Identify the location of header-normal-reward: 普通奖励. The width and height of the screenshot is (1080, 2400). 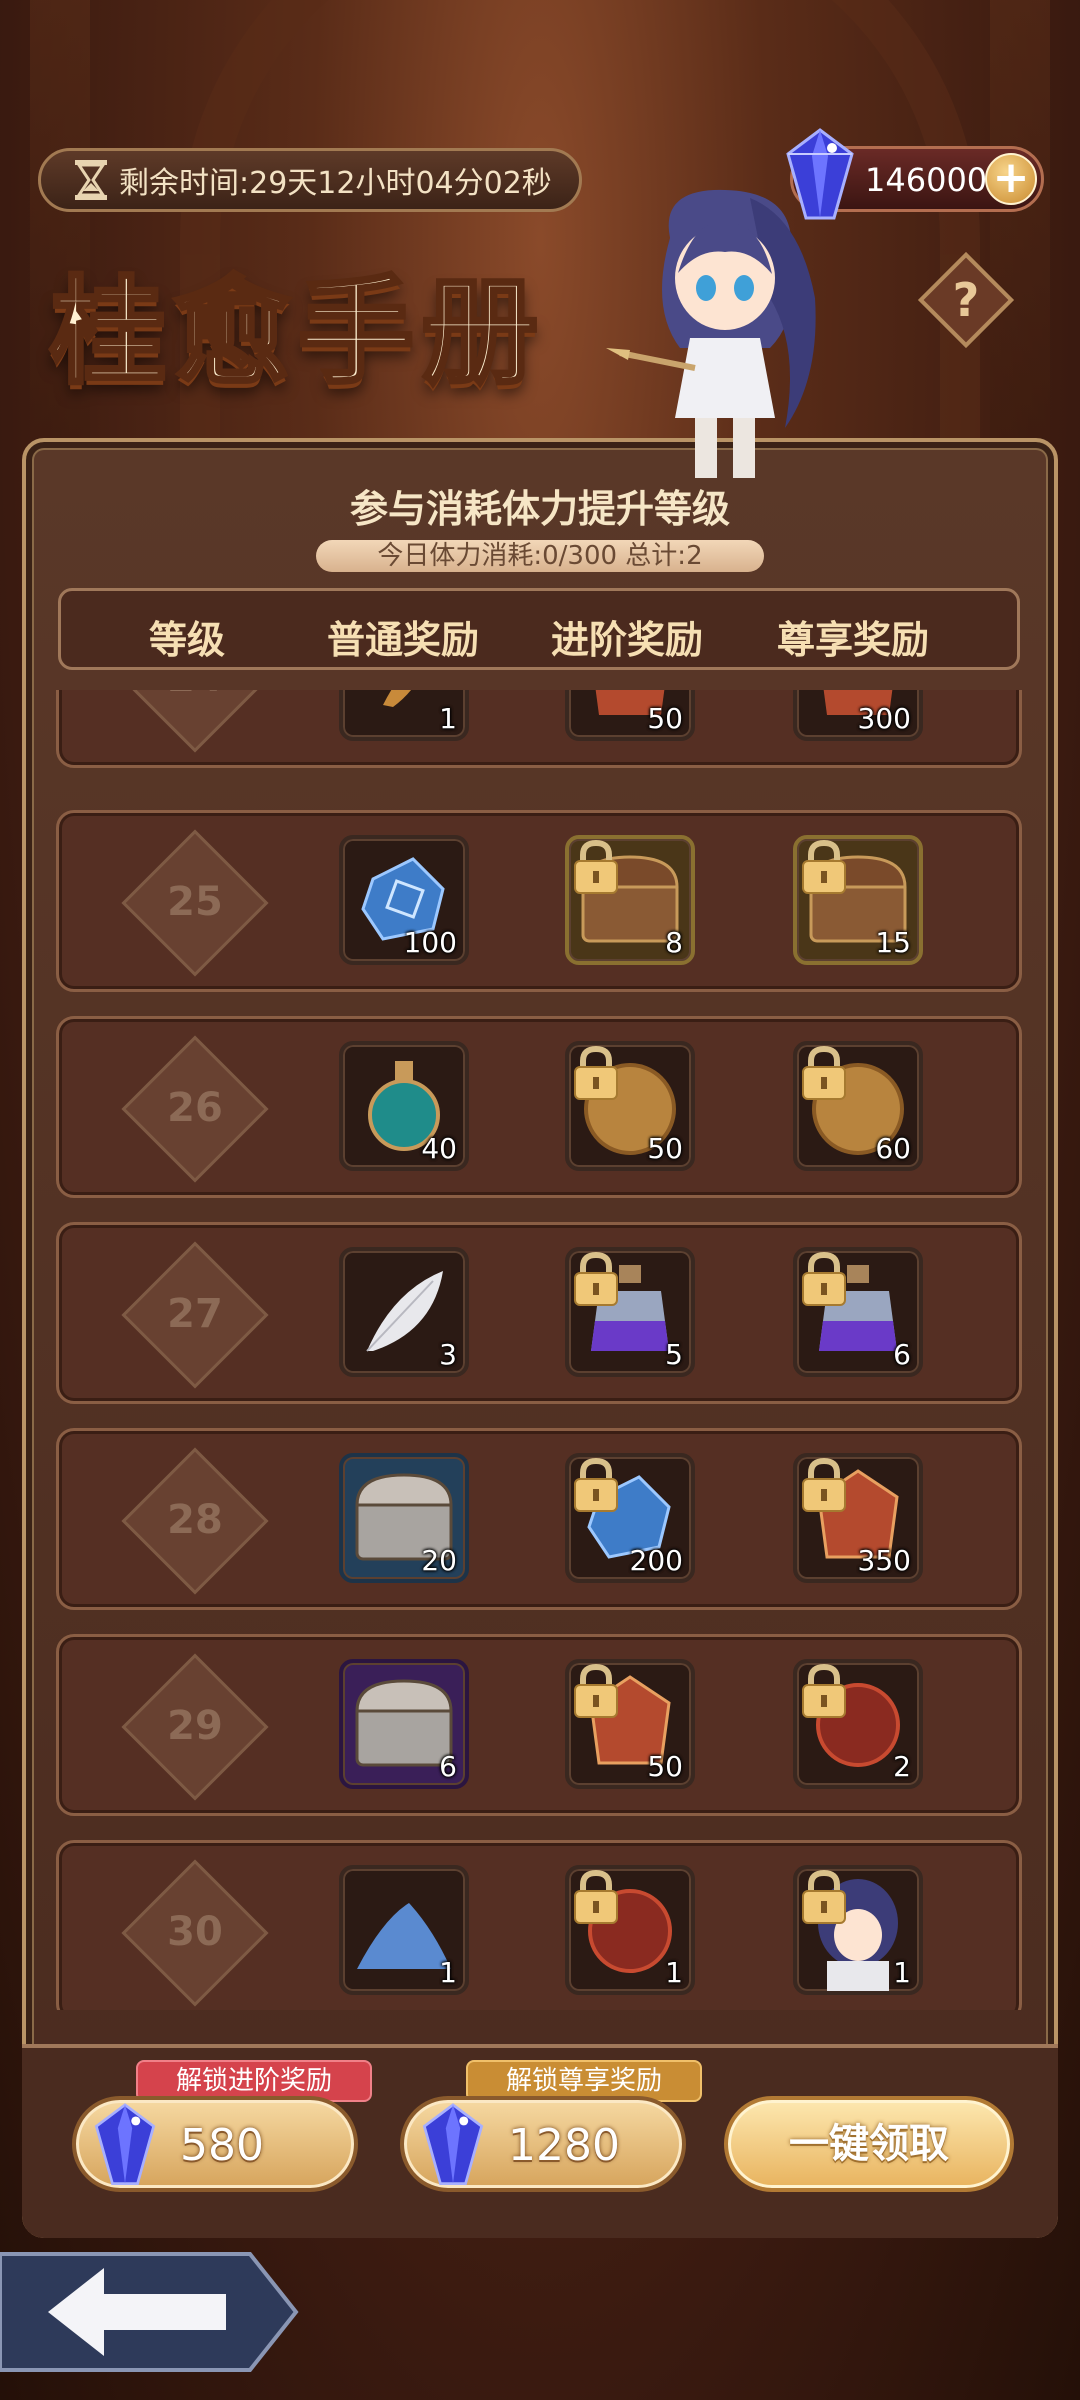
(403, 640).